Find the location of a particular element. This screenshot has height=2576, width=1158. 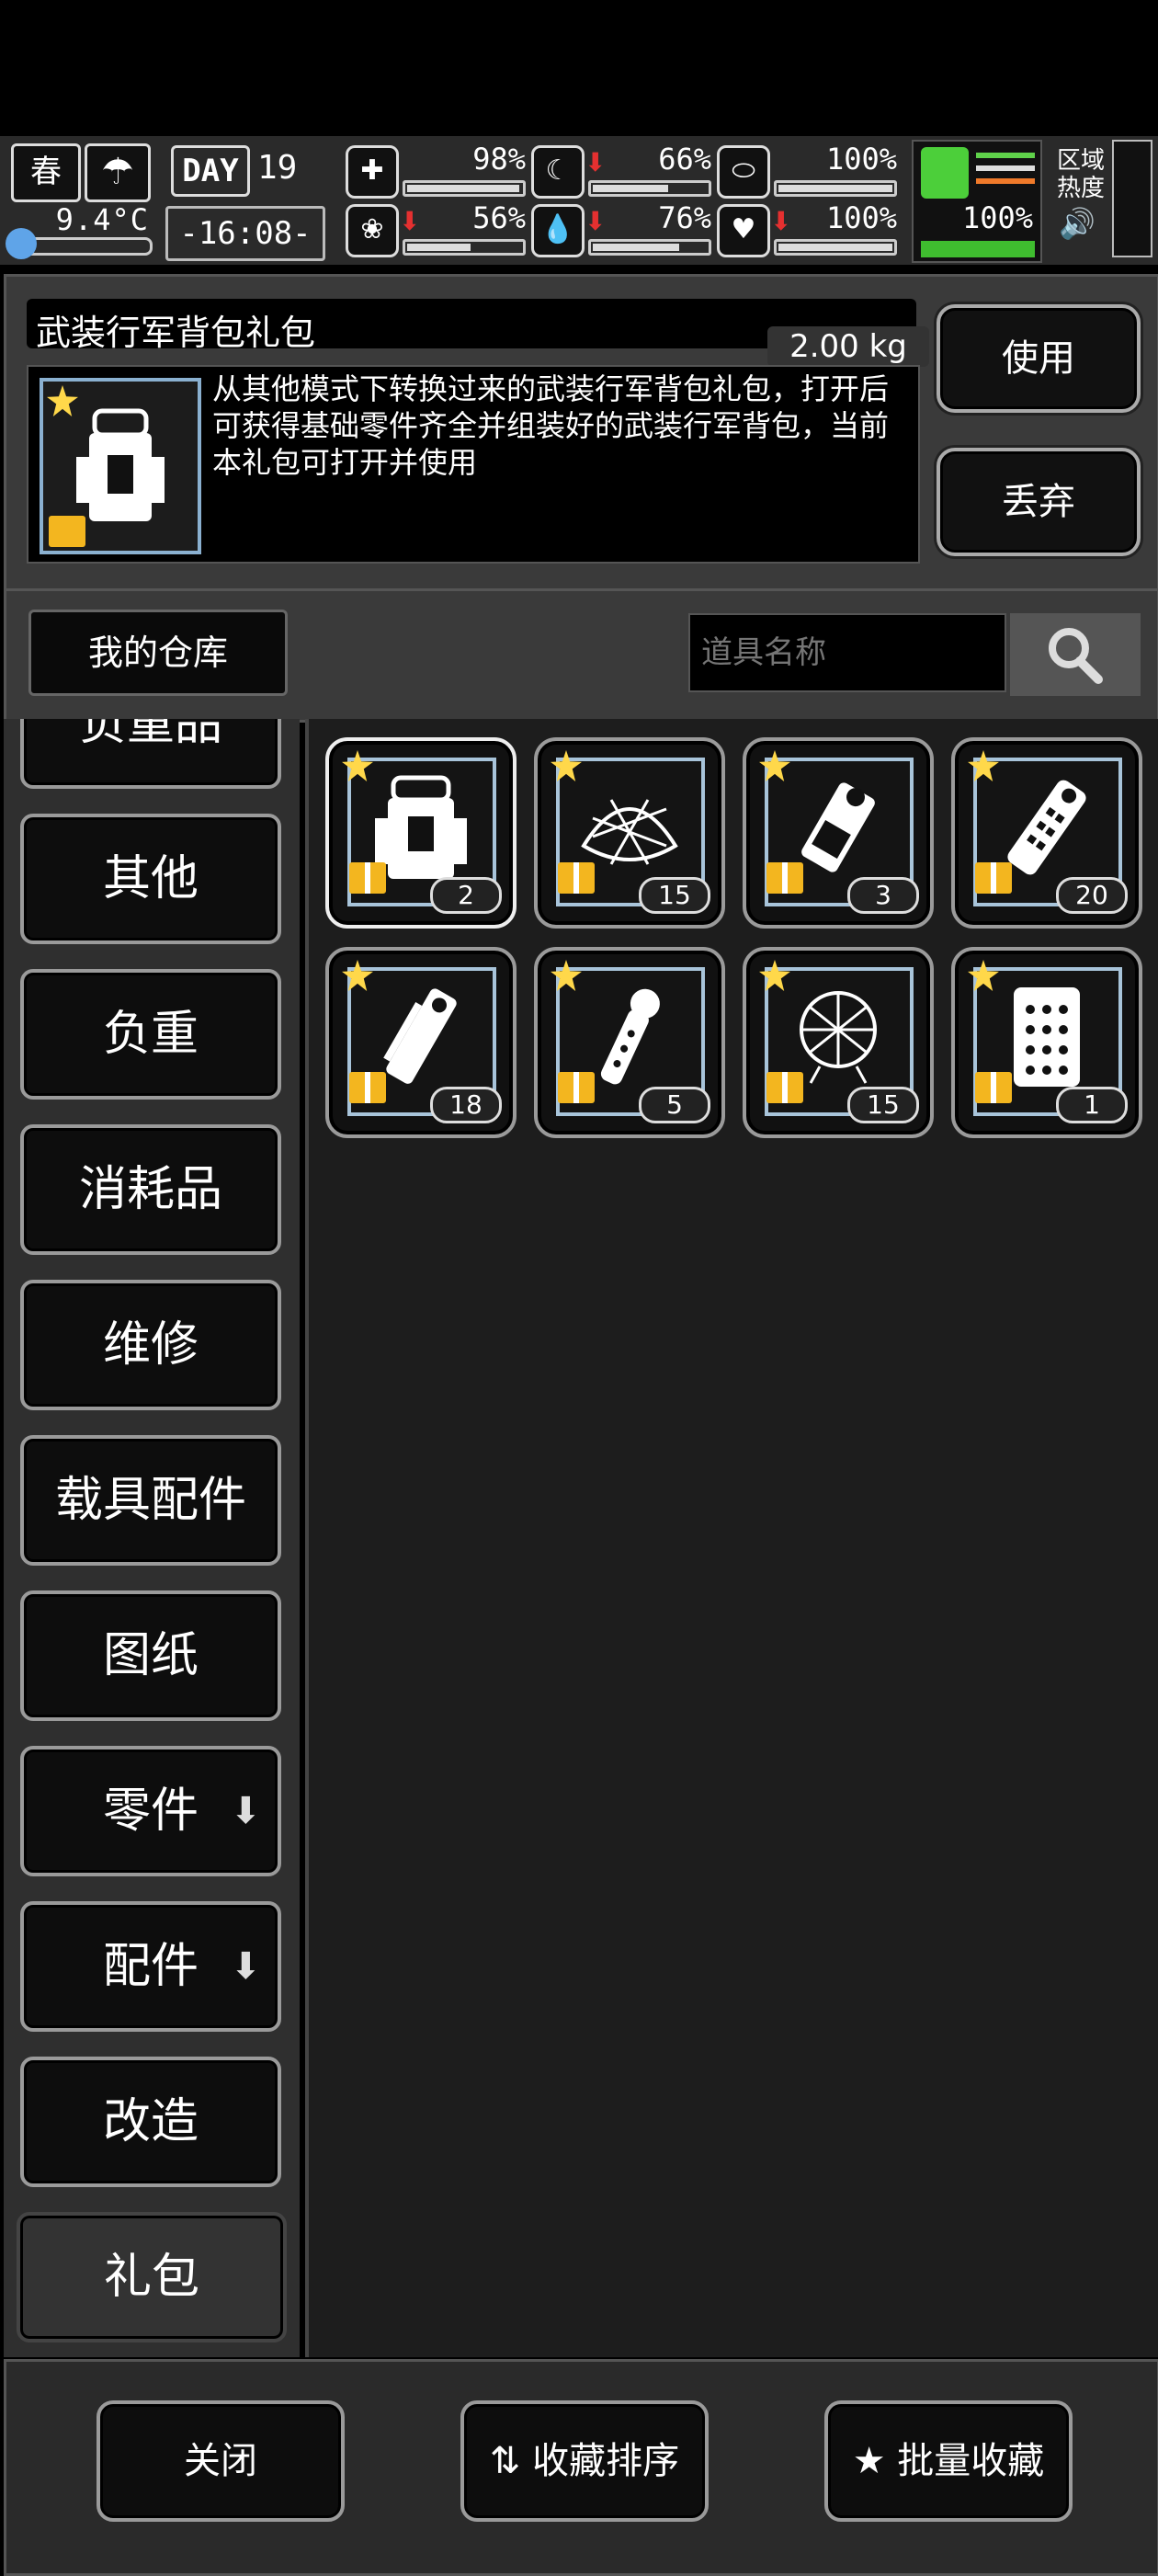

category-label: 配件 is located at coordinates (151, 1966).